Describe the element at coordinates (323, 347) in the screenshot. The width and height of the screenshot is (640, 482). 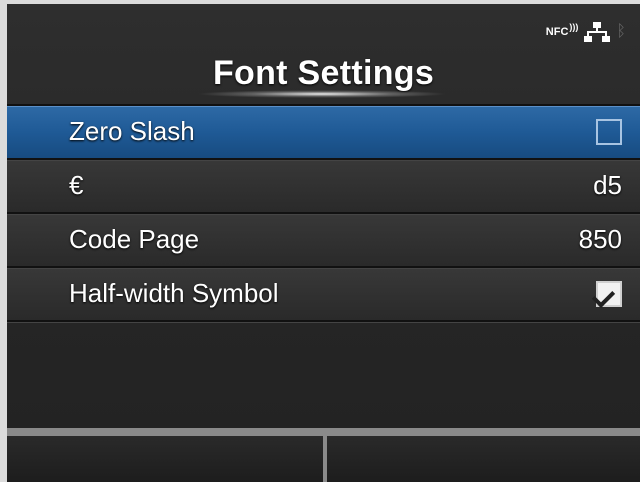
I see `empty-row` at that location.